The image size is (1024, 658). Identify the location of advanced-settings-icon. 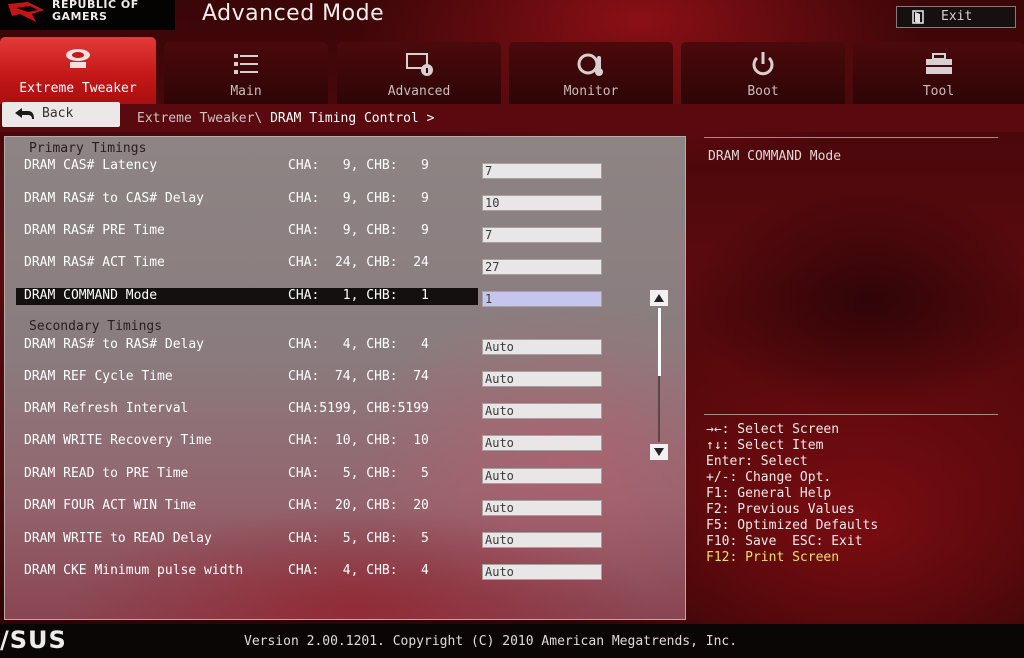
(419, 64).